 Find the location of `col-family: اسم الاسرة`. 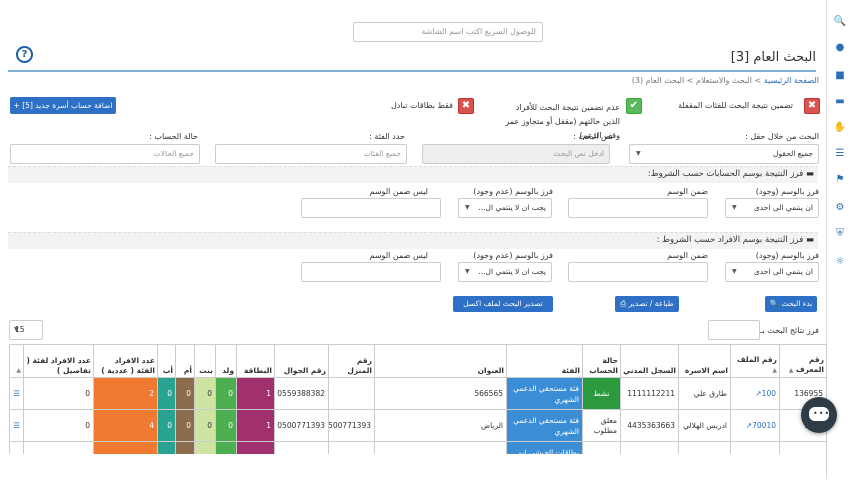

col-family: اسم الاسرة is located at coordinates (704, 361).